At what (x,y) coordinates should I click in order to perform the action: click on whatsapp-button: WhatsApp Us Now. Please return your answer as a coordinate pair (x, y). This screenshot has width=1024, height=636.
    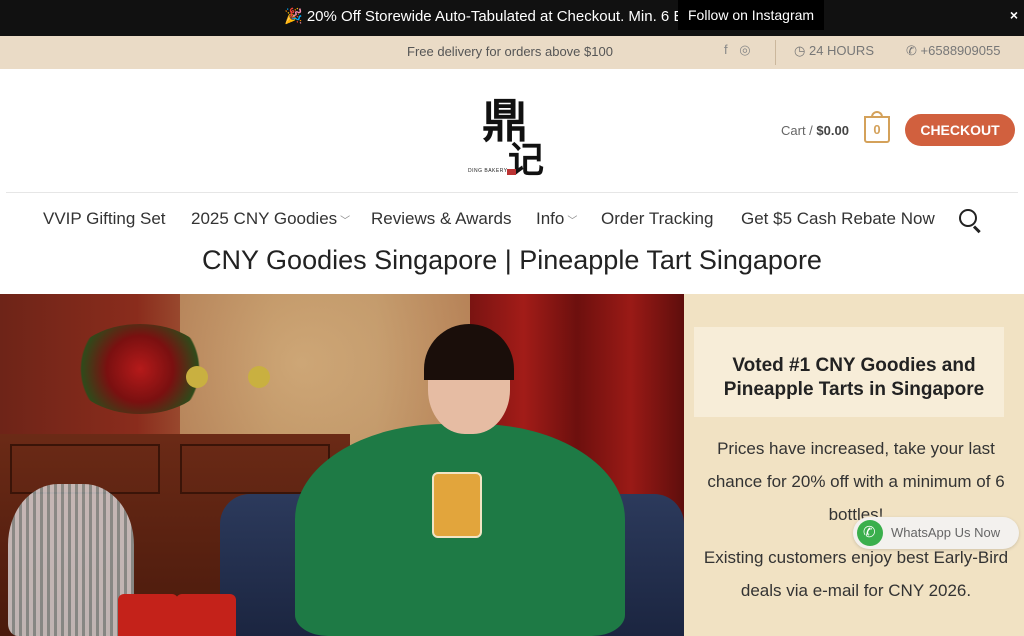
    Looking at the image, I should click on (936, 533).